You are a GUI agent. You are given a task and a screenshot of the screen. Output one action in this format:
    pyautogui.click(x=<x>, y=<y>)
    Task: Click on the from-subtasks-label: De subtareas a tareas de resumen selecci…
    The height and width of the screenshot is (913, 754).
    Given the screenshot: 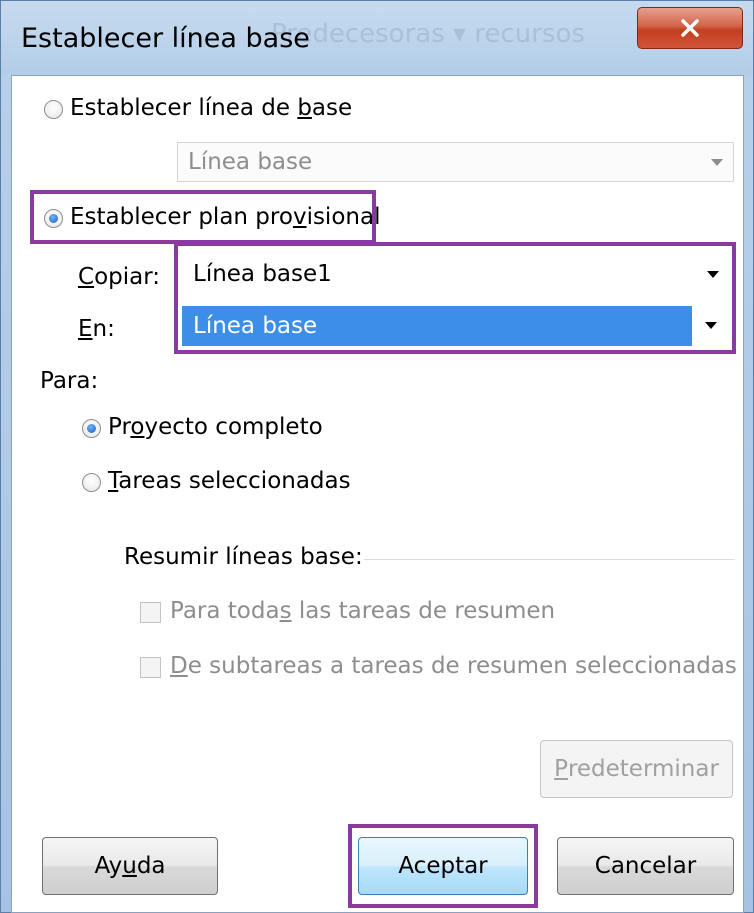 What is the action you would take?
    pyautogui.click(x=453, y=666)
    